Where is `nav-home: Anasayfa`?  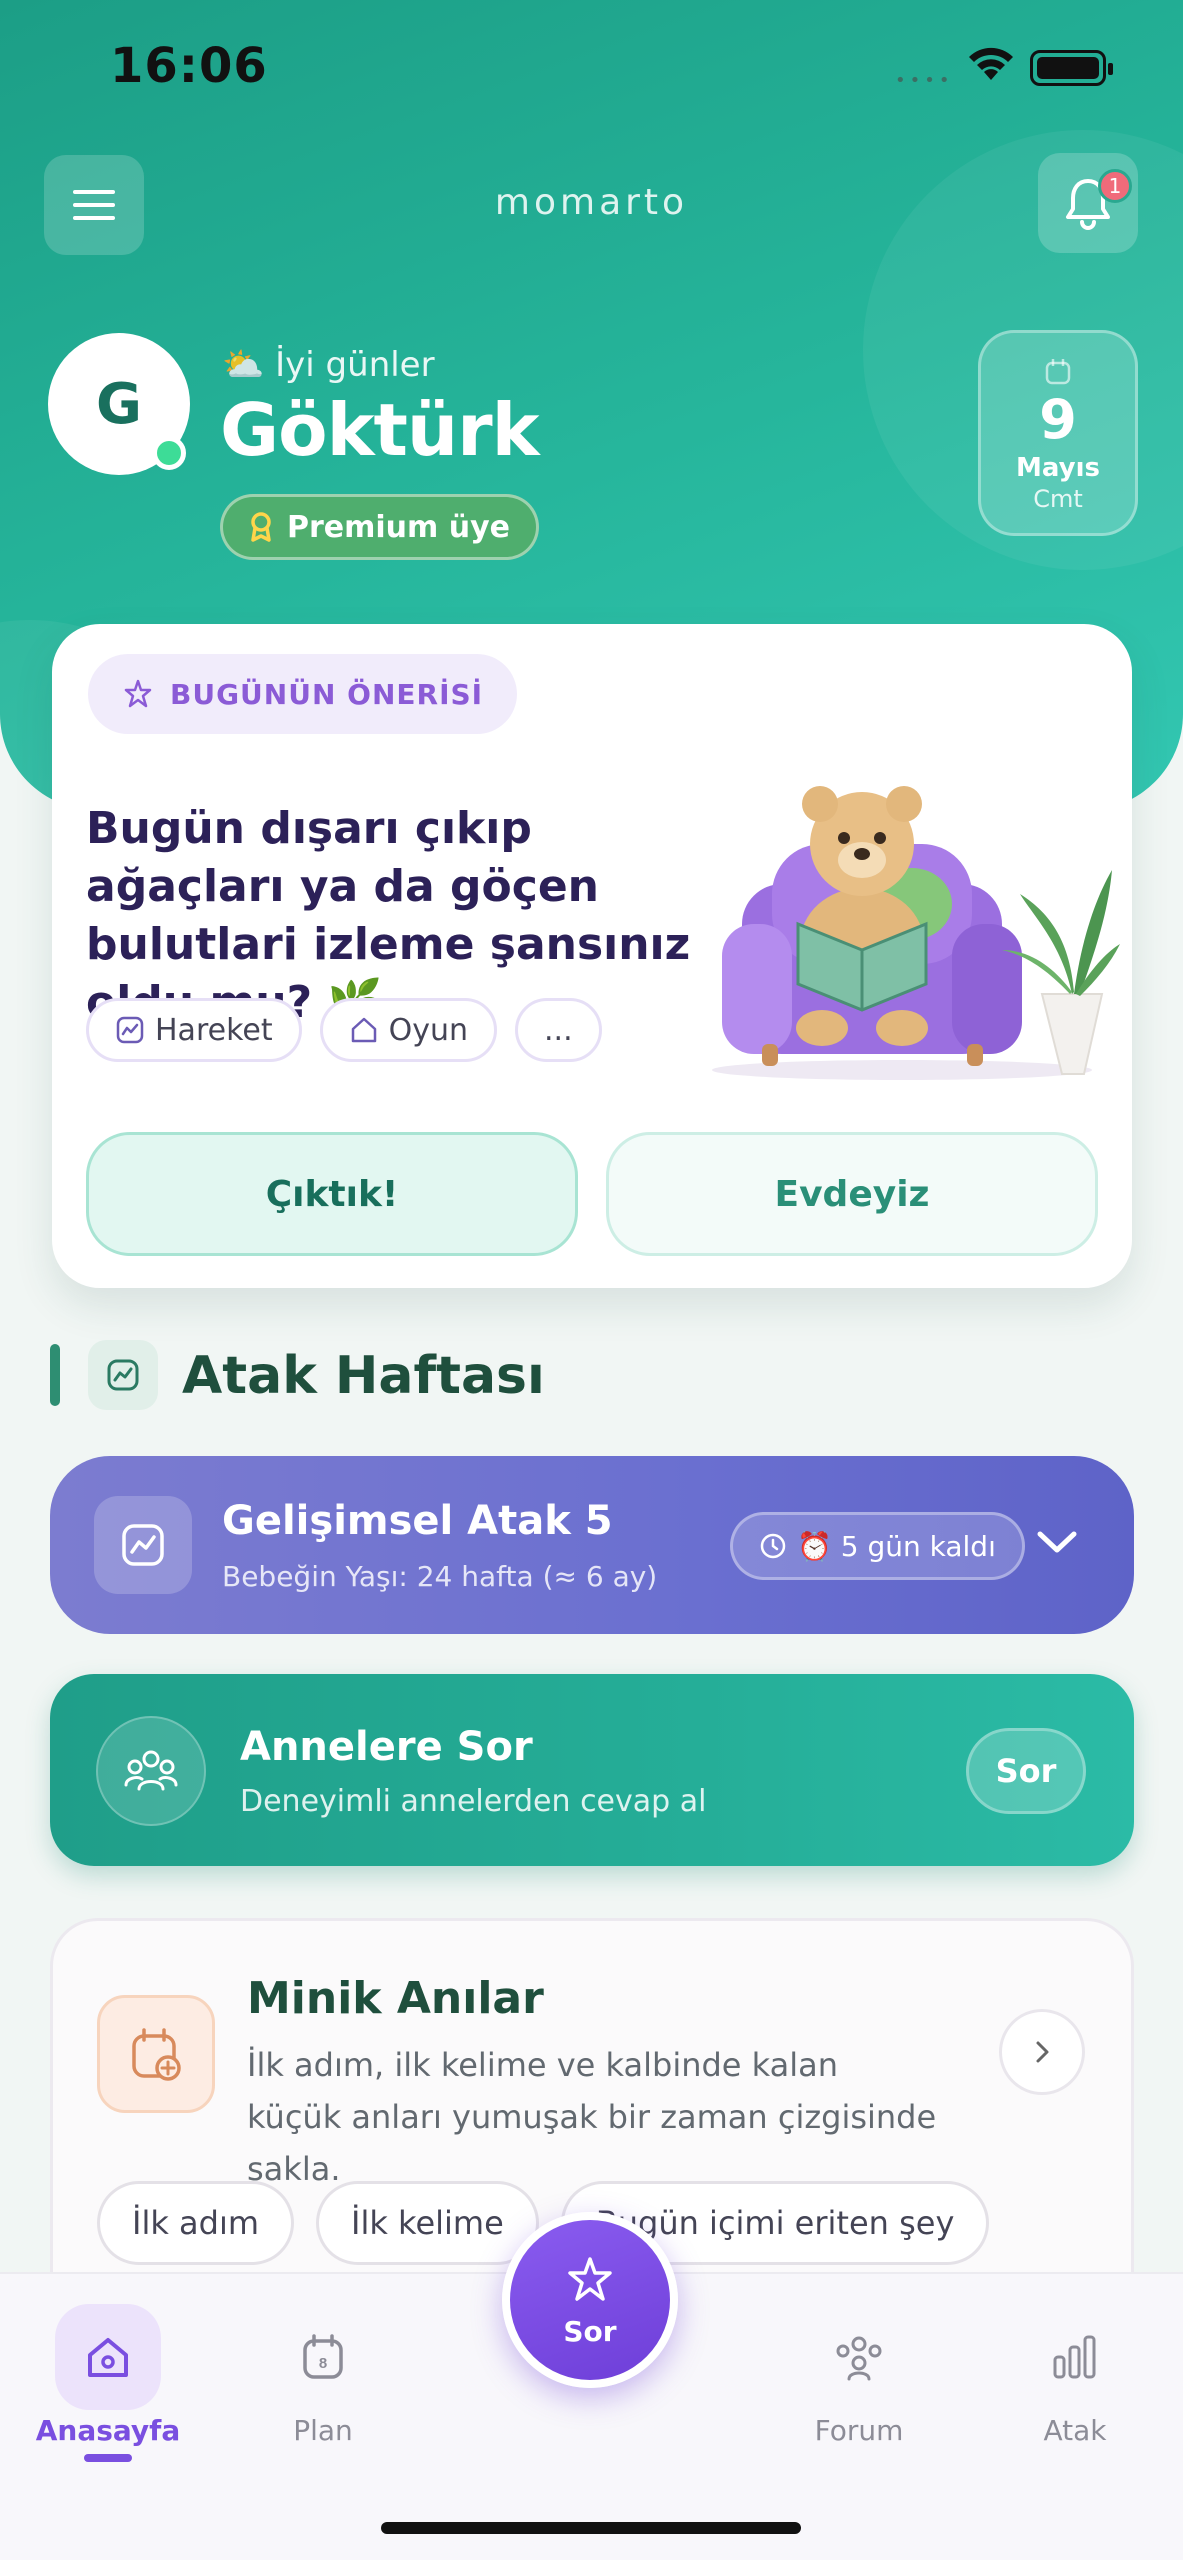
nav-home: Anasayfa is located at coordinates (108, 2375).